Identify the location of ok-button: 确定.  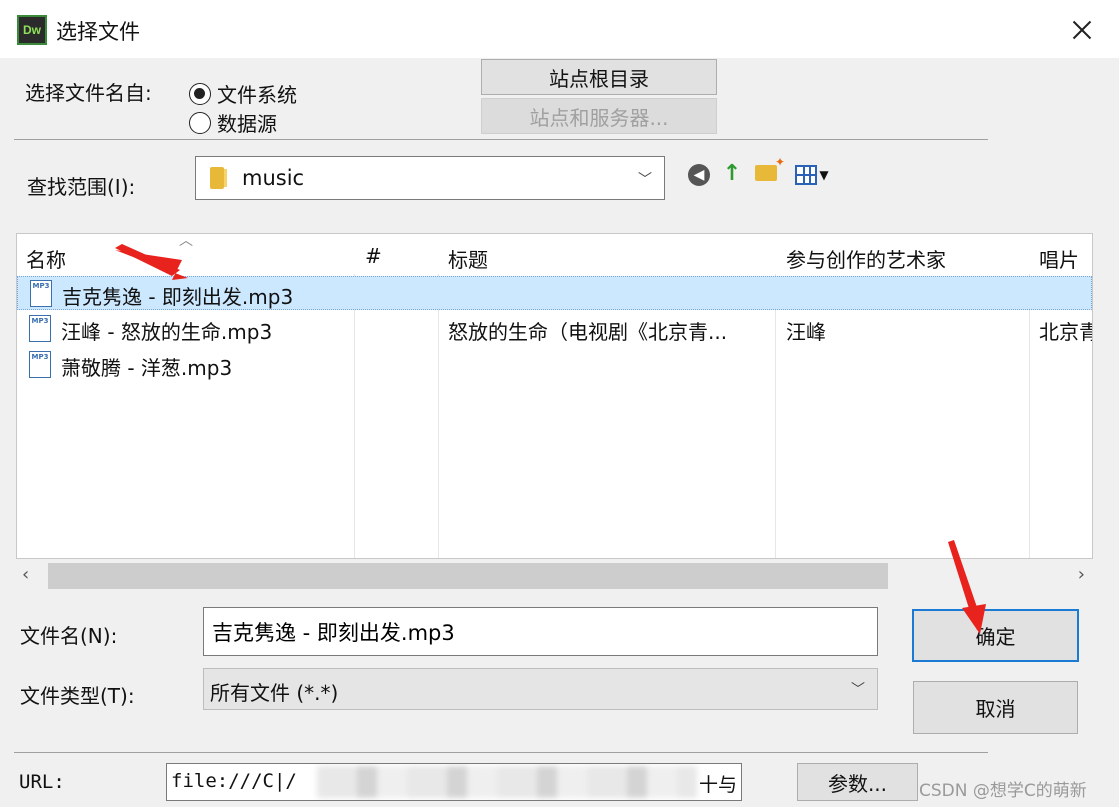
(995, 635).